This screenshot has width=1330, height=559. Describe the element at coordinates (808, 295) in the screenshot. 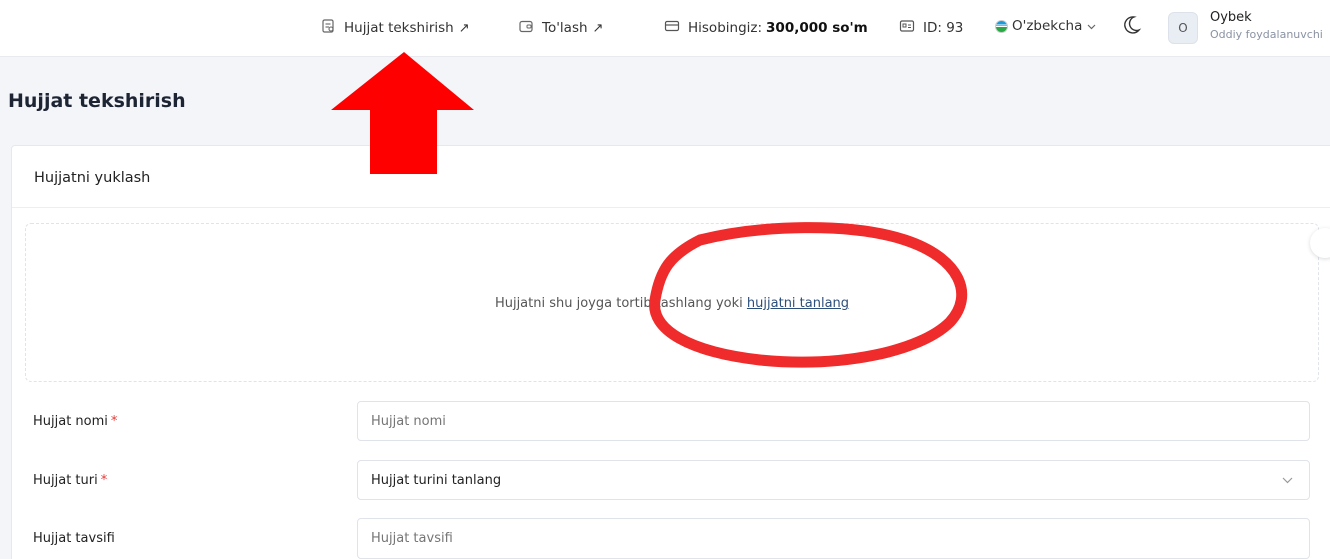

I see `red-circle-annotation` at that location.